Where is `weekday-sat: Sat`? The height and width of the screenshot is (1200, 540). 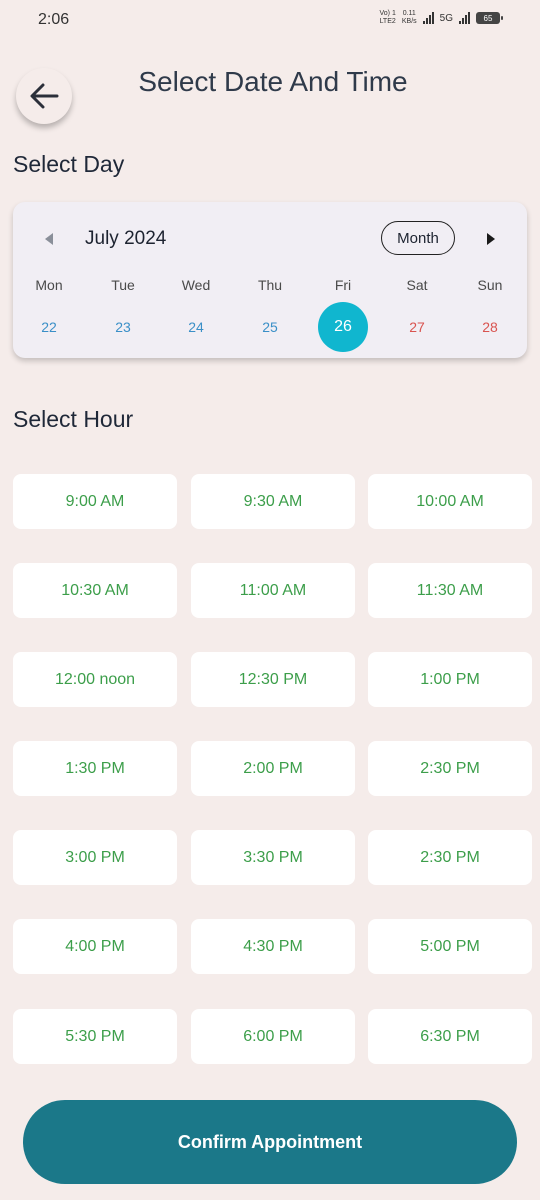
weekday-sat: Sat is located at coordinates (417, 285).